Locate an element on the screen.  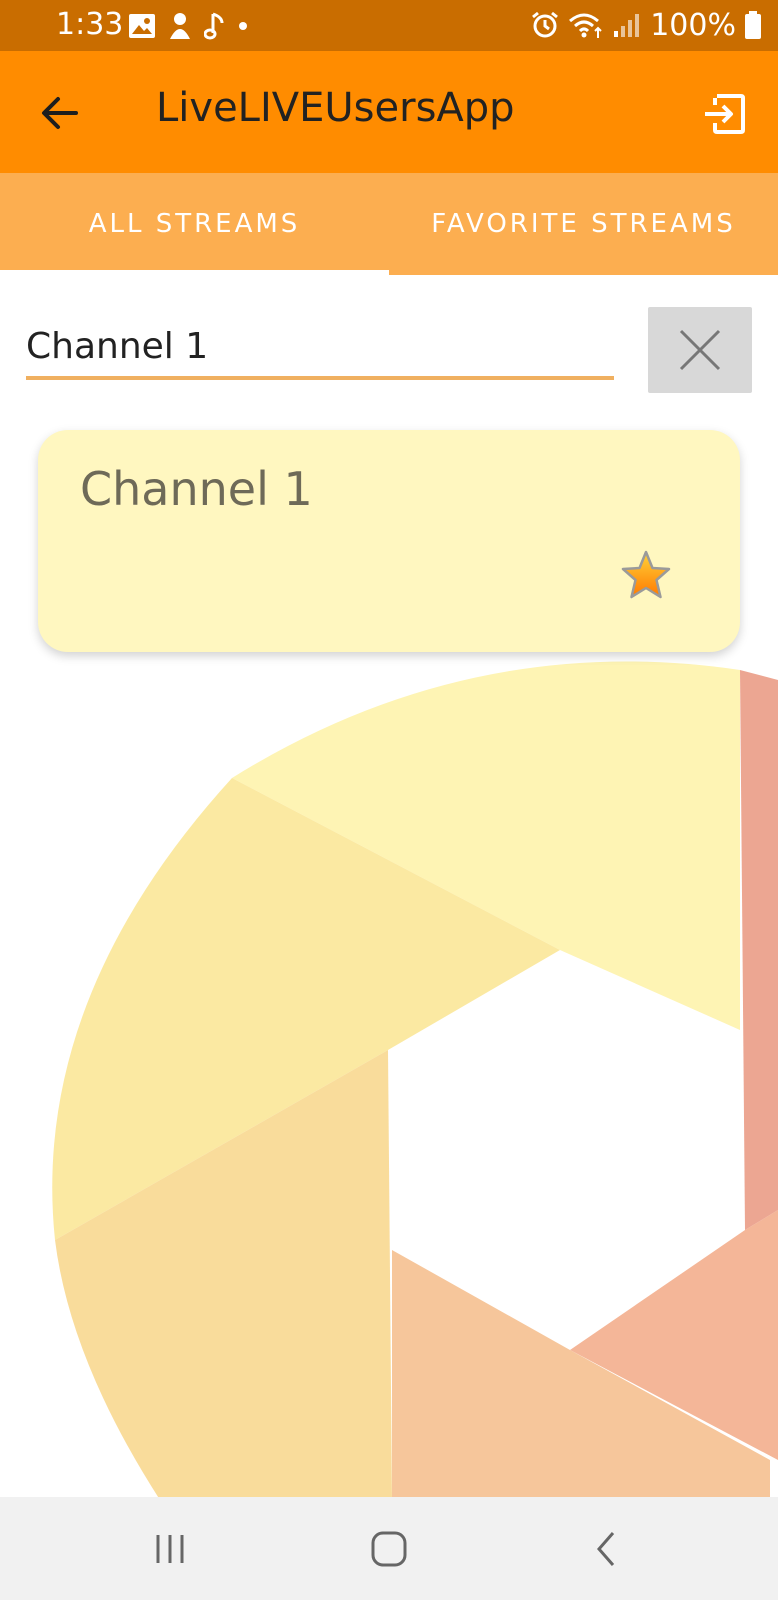
image-icon is located at coordinates (142, 26).